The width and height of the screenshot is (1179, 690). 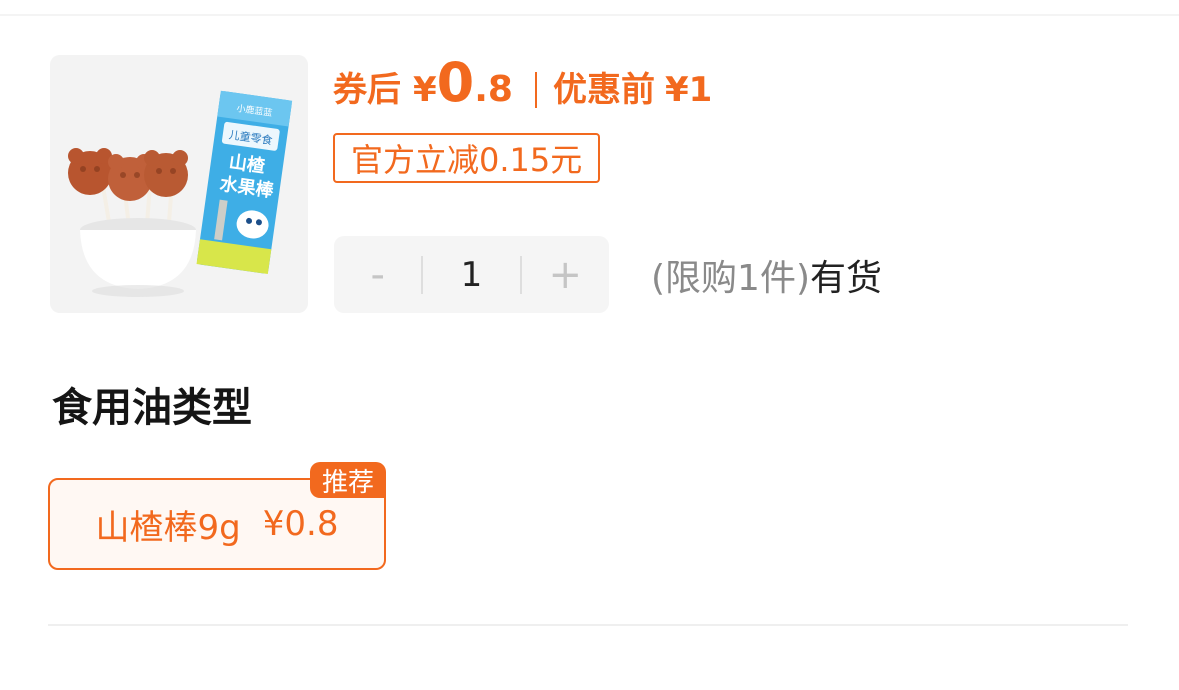 What do you see at coordinates (589, 15) in the screenshot?
I see `top-divider` at bounding box center [589, 15].